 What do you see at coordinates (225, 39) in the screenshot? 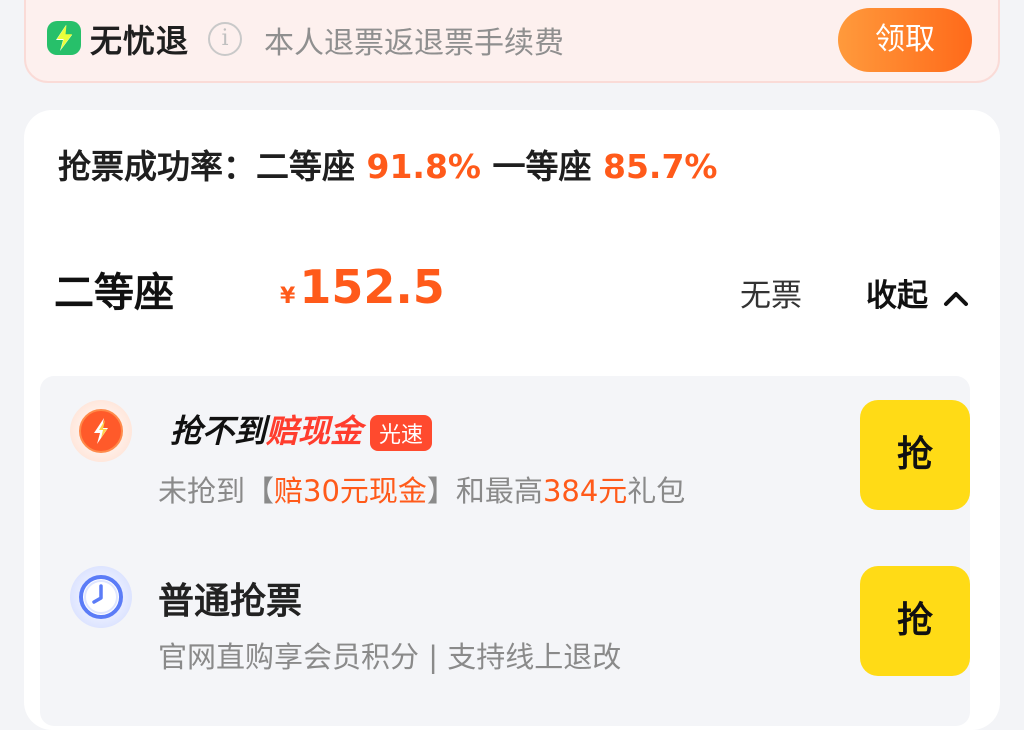
I see `info-icon: i` at bounding box center [225, 39].